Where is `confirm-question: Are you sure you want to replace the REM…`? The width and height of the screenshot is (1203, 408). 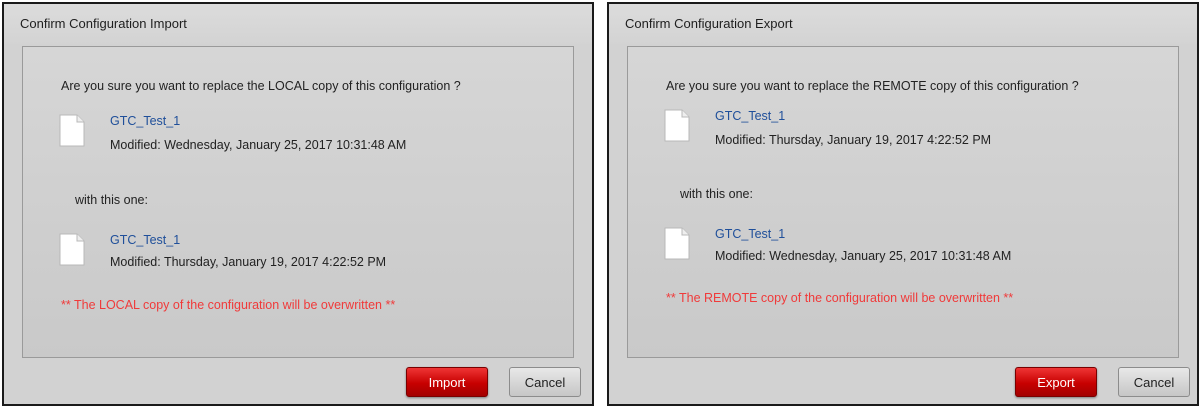
confirm-question: Are you sure you want to replace the REM… is located at coordinates (872, 86).